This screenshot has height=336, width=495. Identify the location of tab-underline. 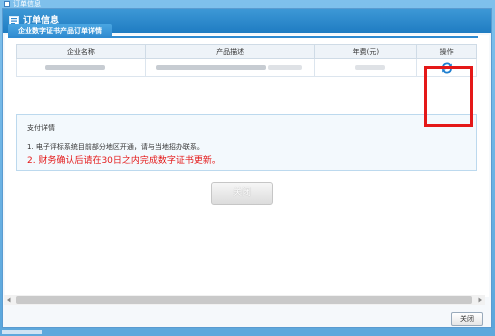
(243, 37).